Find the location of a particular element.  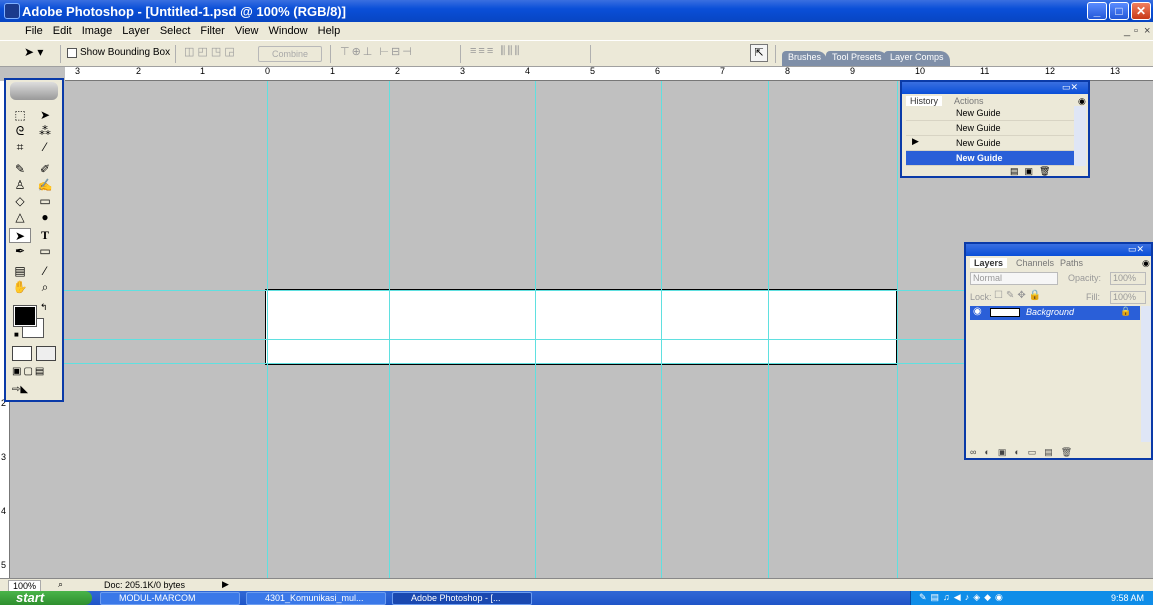

panel-menu-icon: ◉ is located at coordinates (1146, 263).